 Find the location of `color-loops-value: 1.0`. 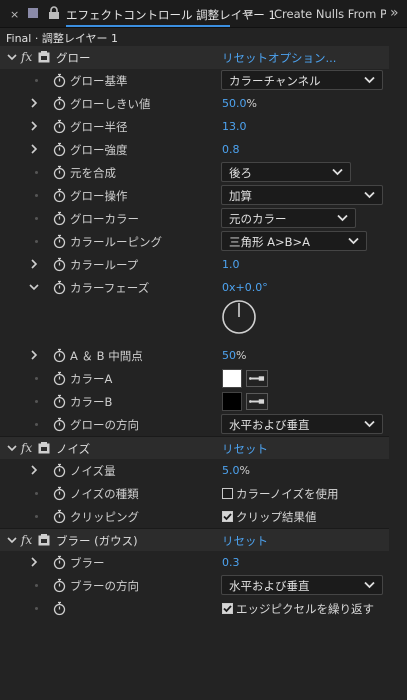

color-loops-value: 1.0 is located at coordinates (231, 264).